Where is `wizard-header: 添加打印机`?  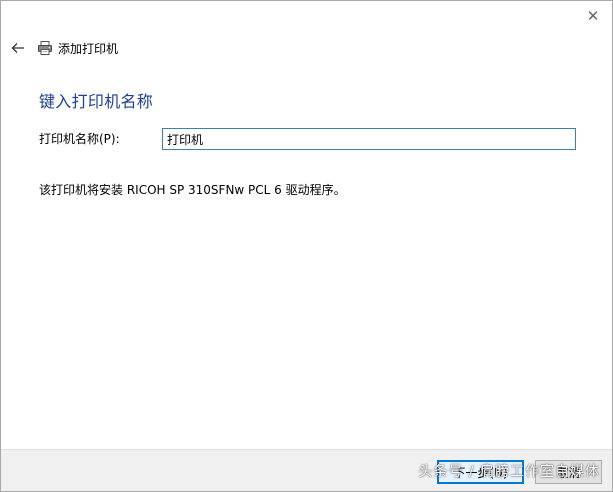
wizard-header: 添加打印机 is located at coordinates (63, 48).